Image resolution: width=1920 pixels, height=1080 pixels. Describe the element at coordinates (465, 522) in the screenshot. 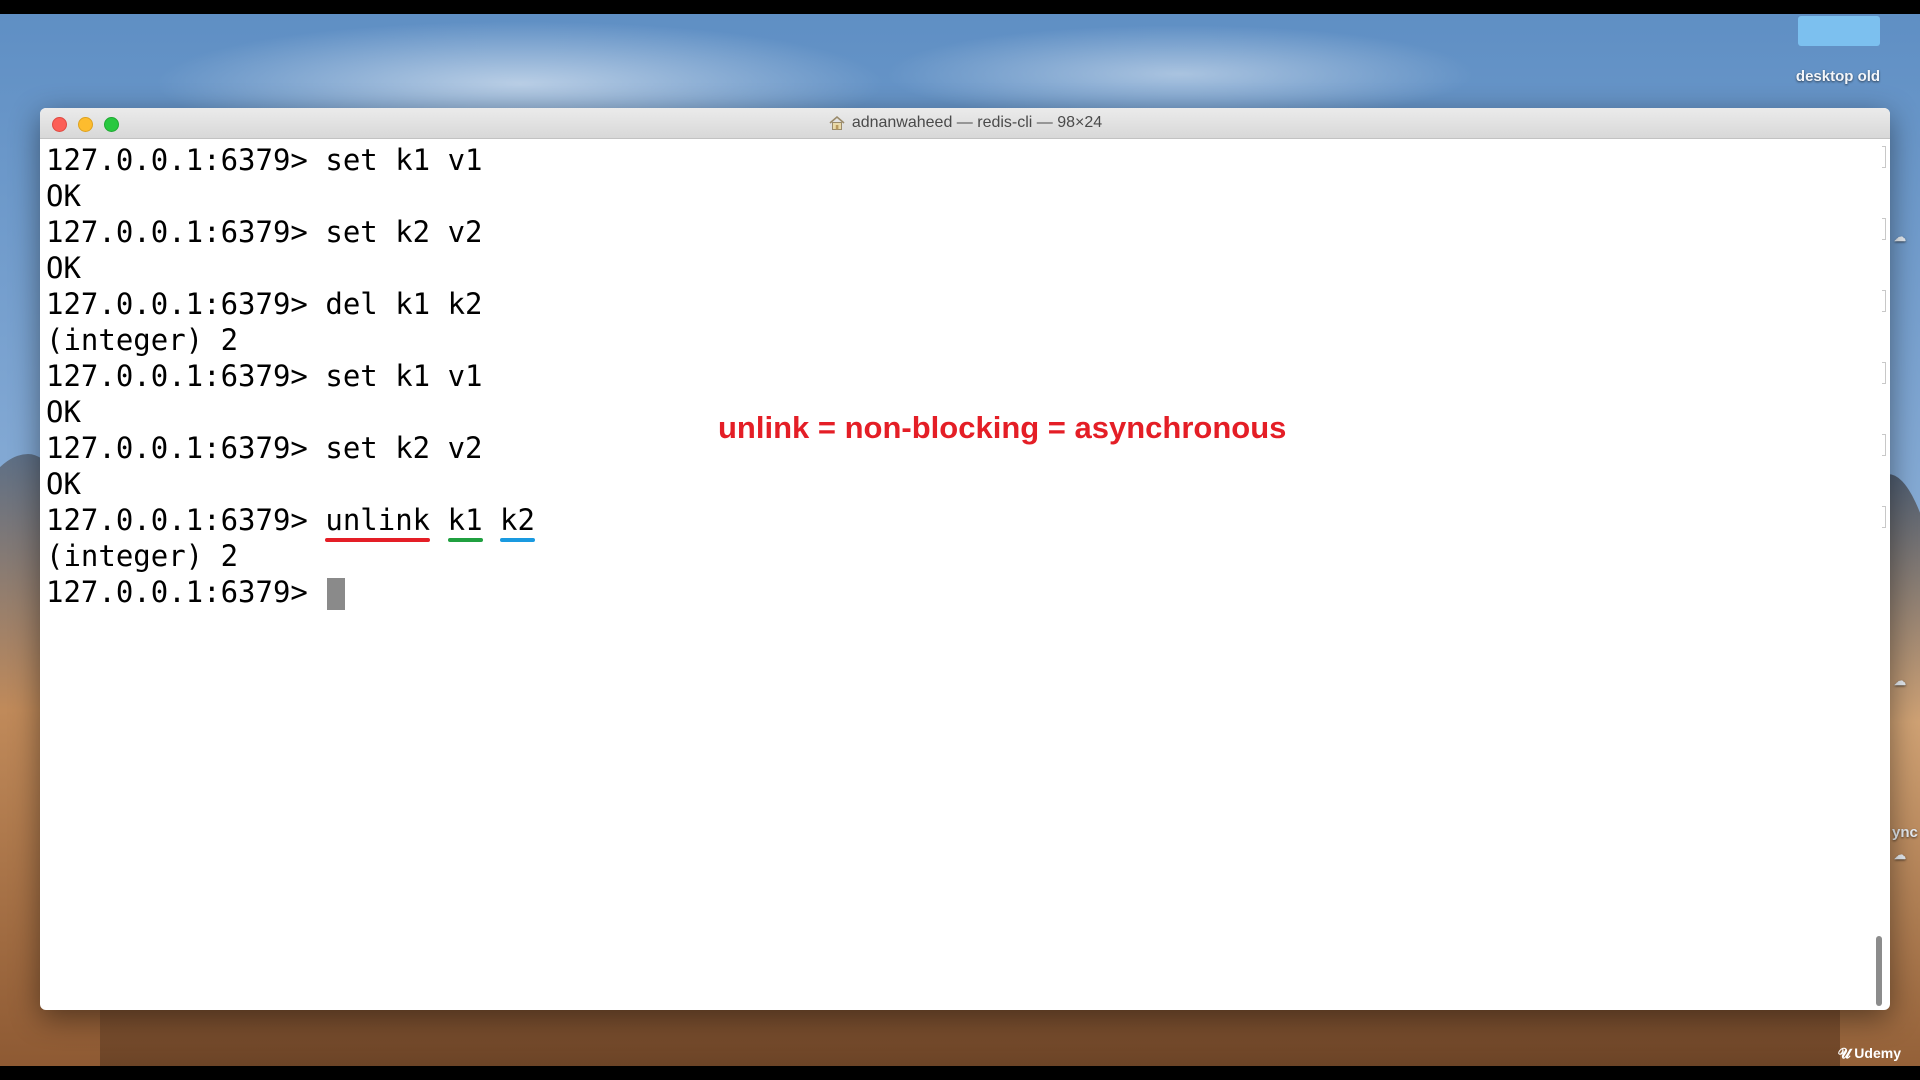

I see `unlink-arg-k1: k1` at that location.